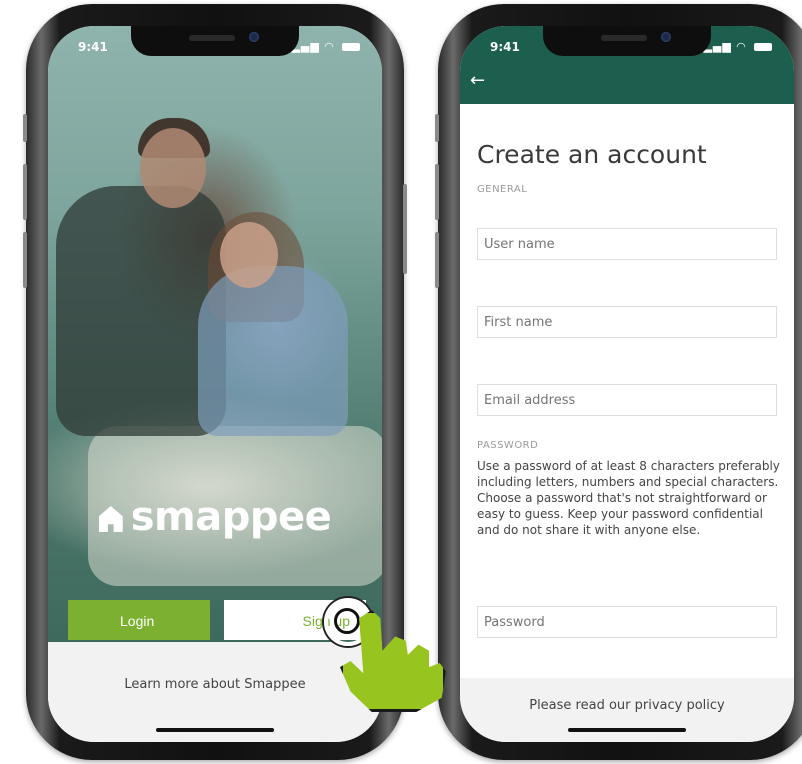 The width and height of the screenshot is (802, 764). Describe the element at coordinates (627, 322) in the screenshot. I see `firstname-input` at that location.